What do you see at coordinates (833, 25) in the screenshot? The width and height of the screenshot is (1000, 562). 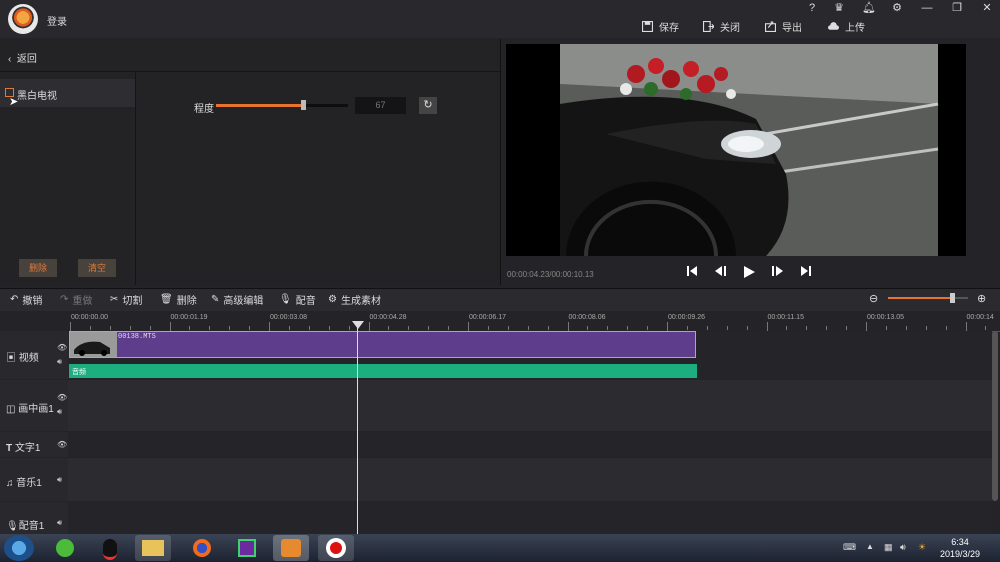 I see `cloud-upload-icon` at bounding box center [833, 25].